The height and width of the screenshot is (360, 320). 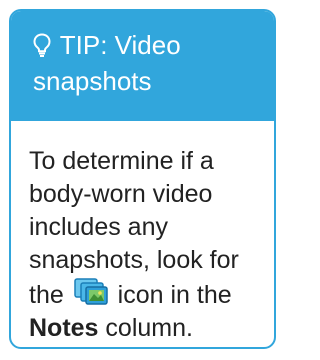 I want to click on tip-title: TIP: Video snapshots, so click(x=107, y=63).